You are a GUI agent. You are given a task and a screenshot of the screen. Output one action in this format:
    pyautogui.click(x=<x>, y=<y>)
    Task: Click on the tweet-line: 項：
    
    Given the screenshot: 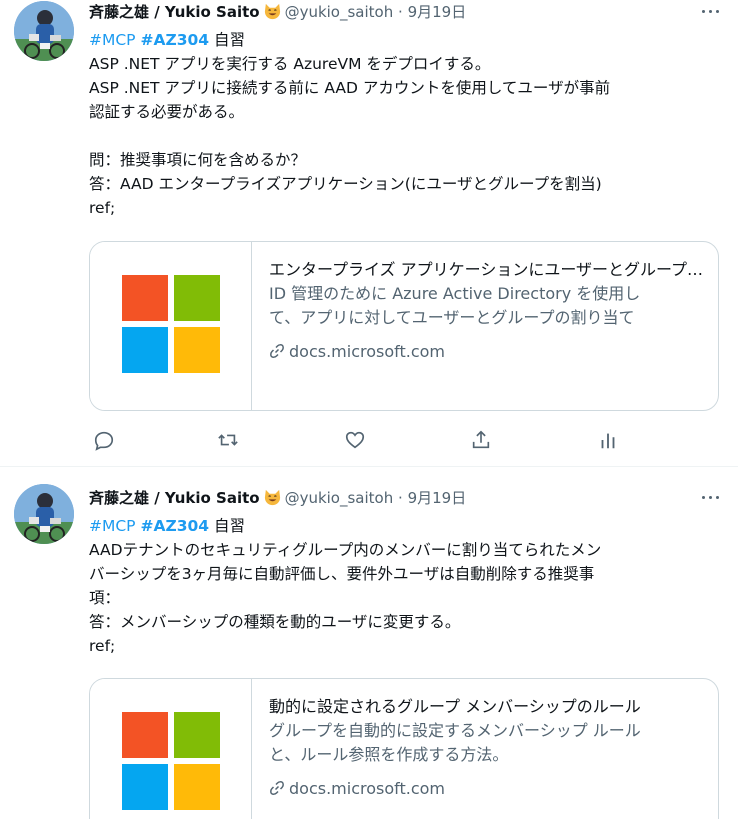 What is the action you would take?
    pyautogui.click(x=105, y=598)
    